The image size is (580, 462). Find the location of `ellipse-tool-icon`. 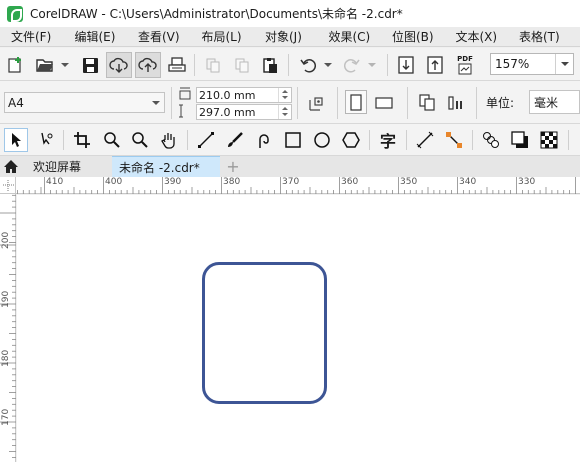

ellipse-tool-icon is located at coordinates (322, 140).